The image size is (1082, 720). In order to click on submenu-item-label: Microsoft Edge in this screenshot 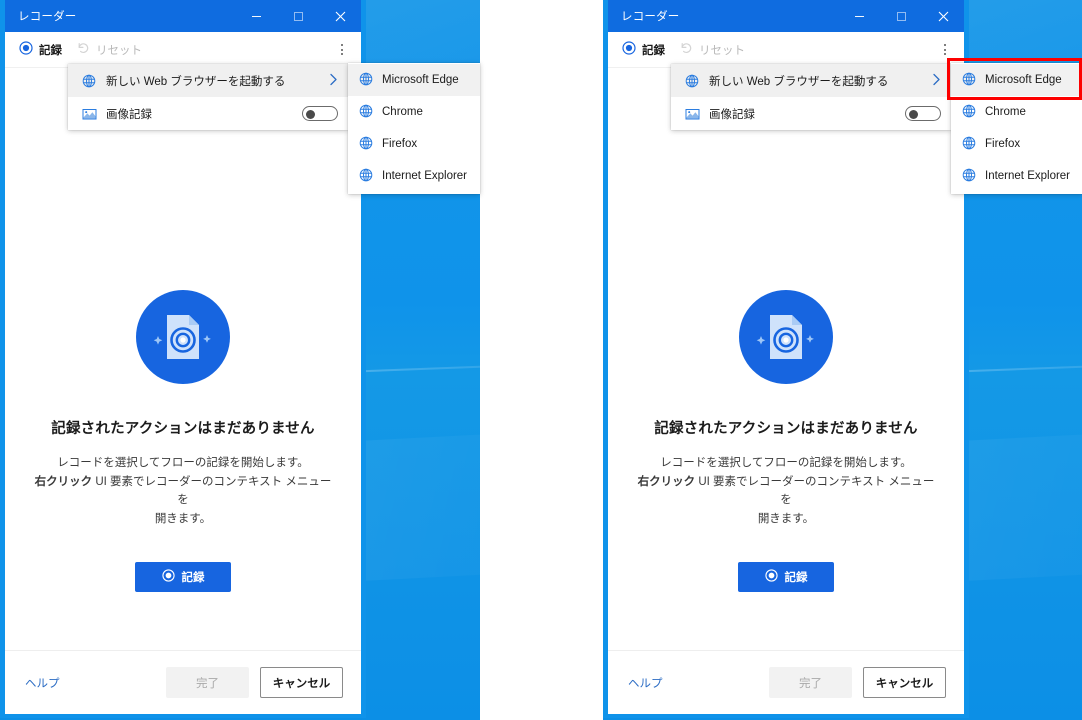, I will do `click(420, 80)`.